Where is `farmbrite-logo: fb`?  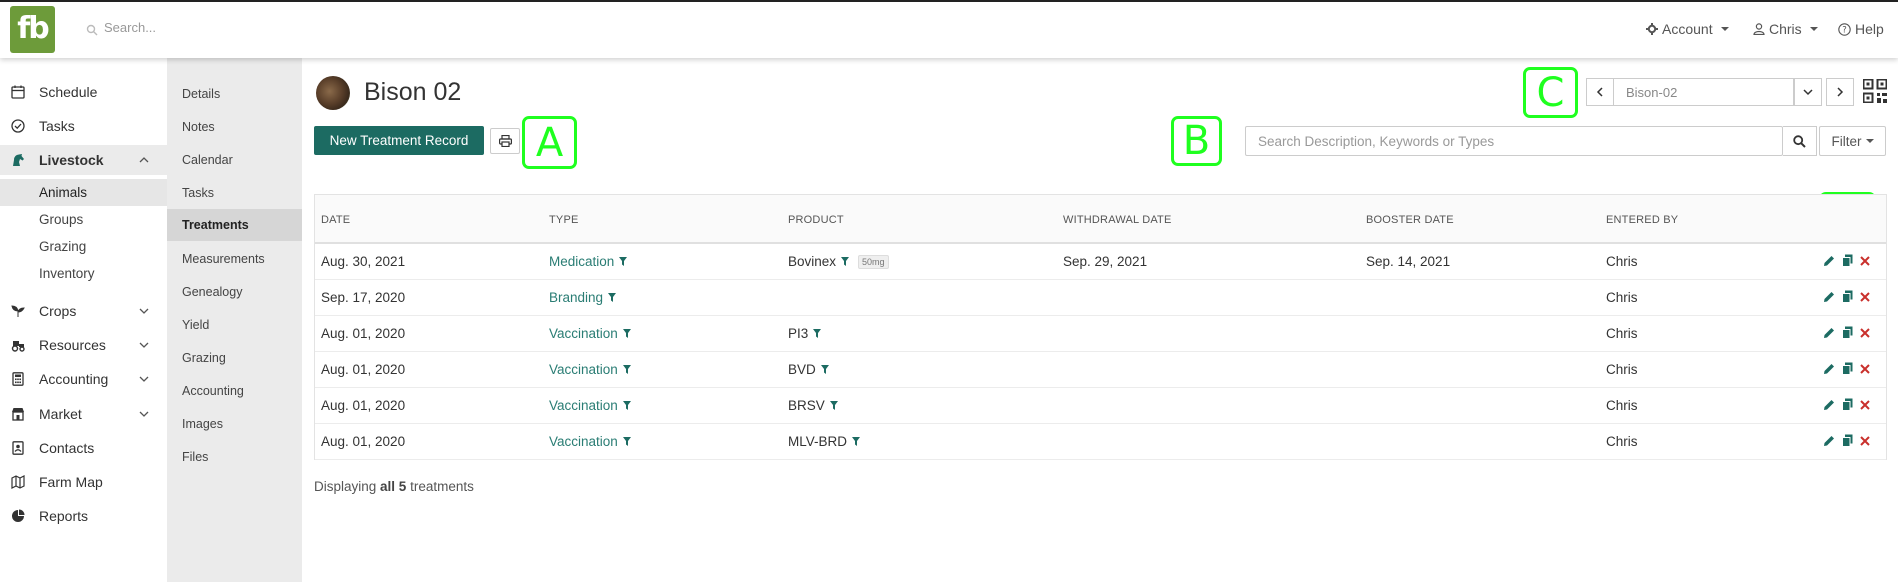 farmbrite-logo: fb is located at coordinates (32, 29).